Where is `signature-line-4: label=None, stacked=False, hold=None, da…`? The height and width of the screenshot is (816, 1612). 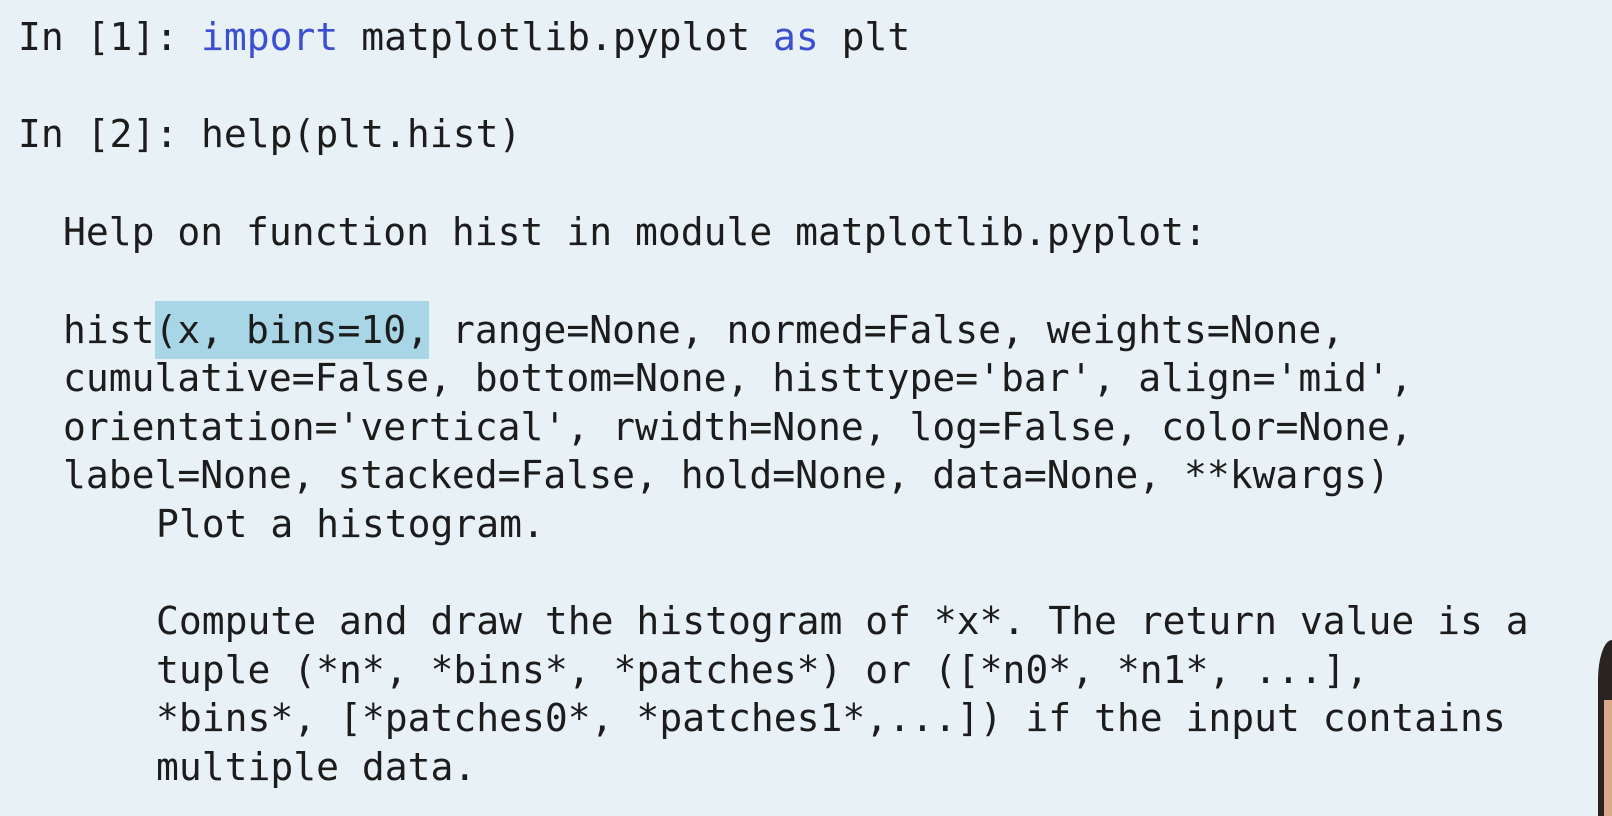
signature-line-4: label=None, stacked=False, hold=None, da… is located at coordinates (726, 475).